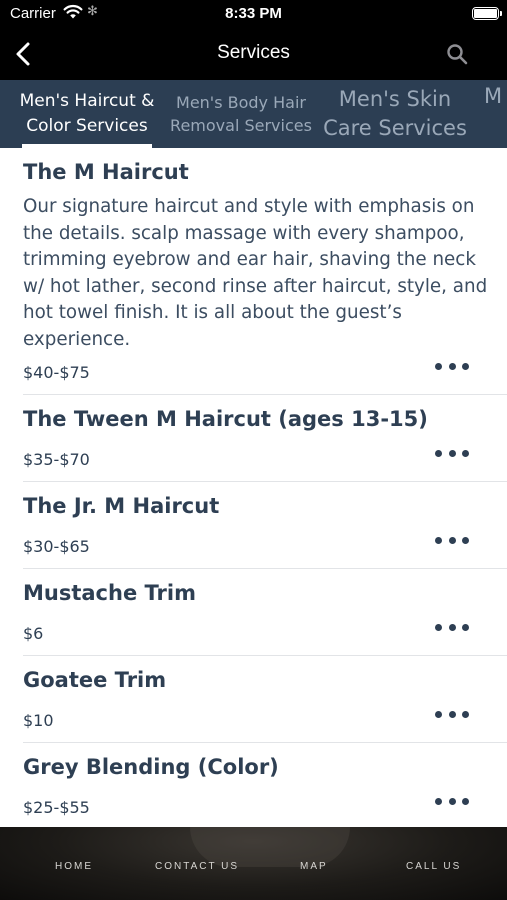 The image size is (507, 900). Describe the element at coordinates (106, 172) in the screenshot. I see `service-name: The M Haircut` at that location.